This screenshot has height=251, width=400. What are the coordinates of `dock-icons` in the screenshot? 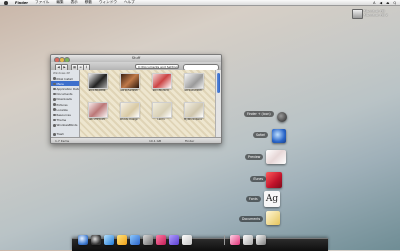 It's located at (202, 238).